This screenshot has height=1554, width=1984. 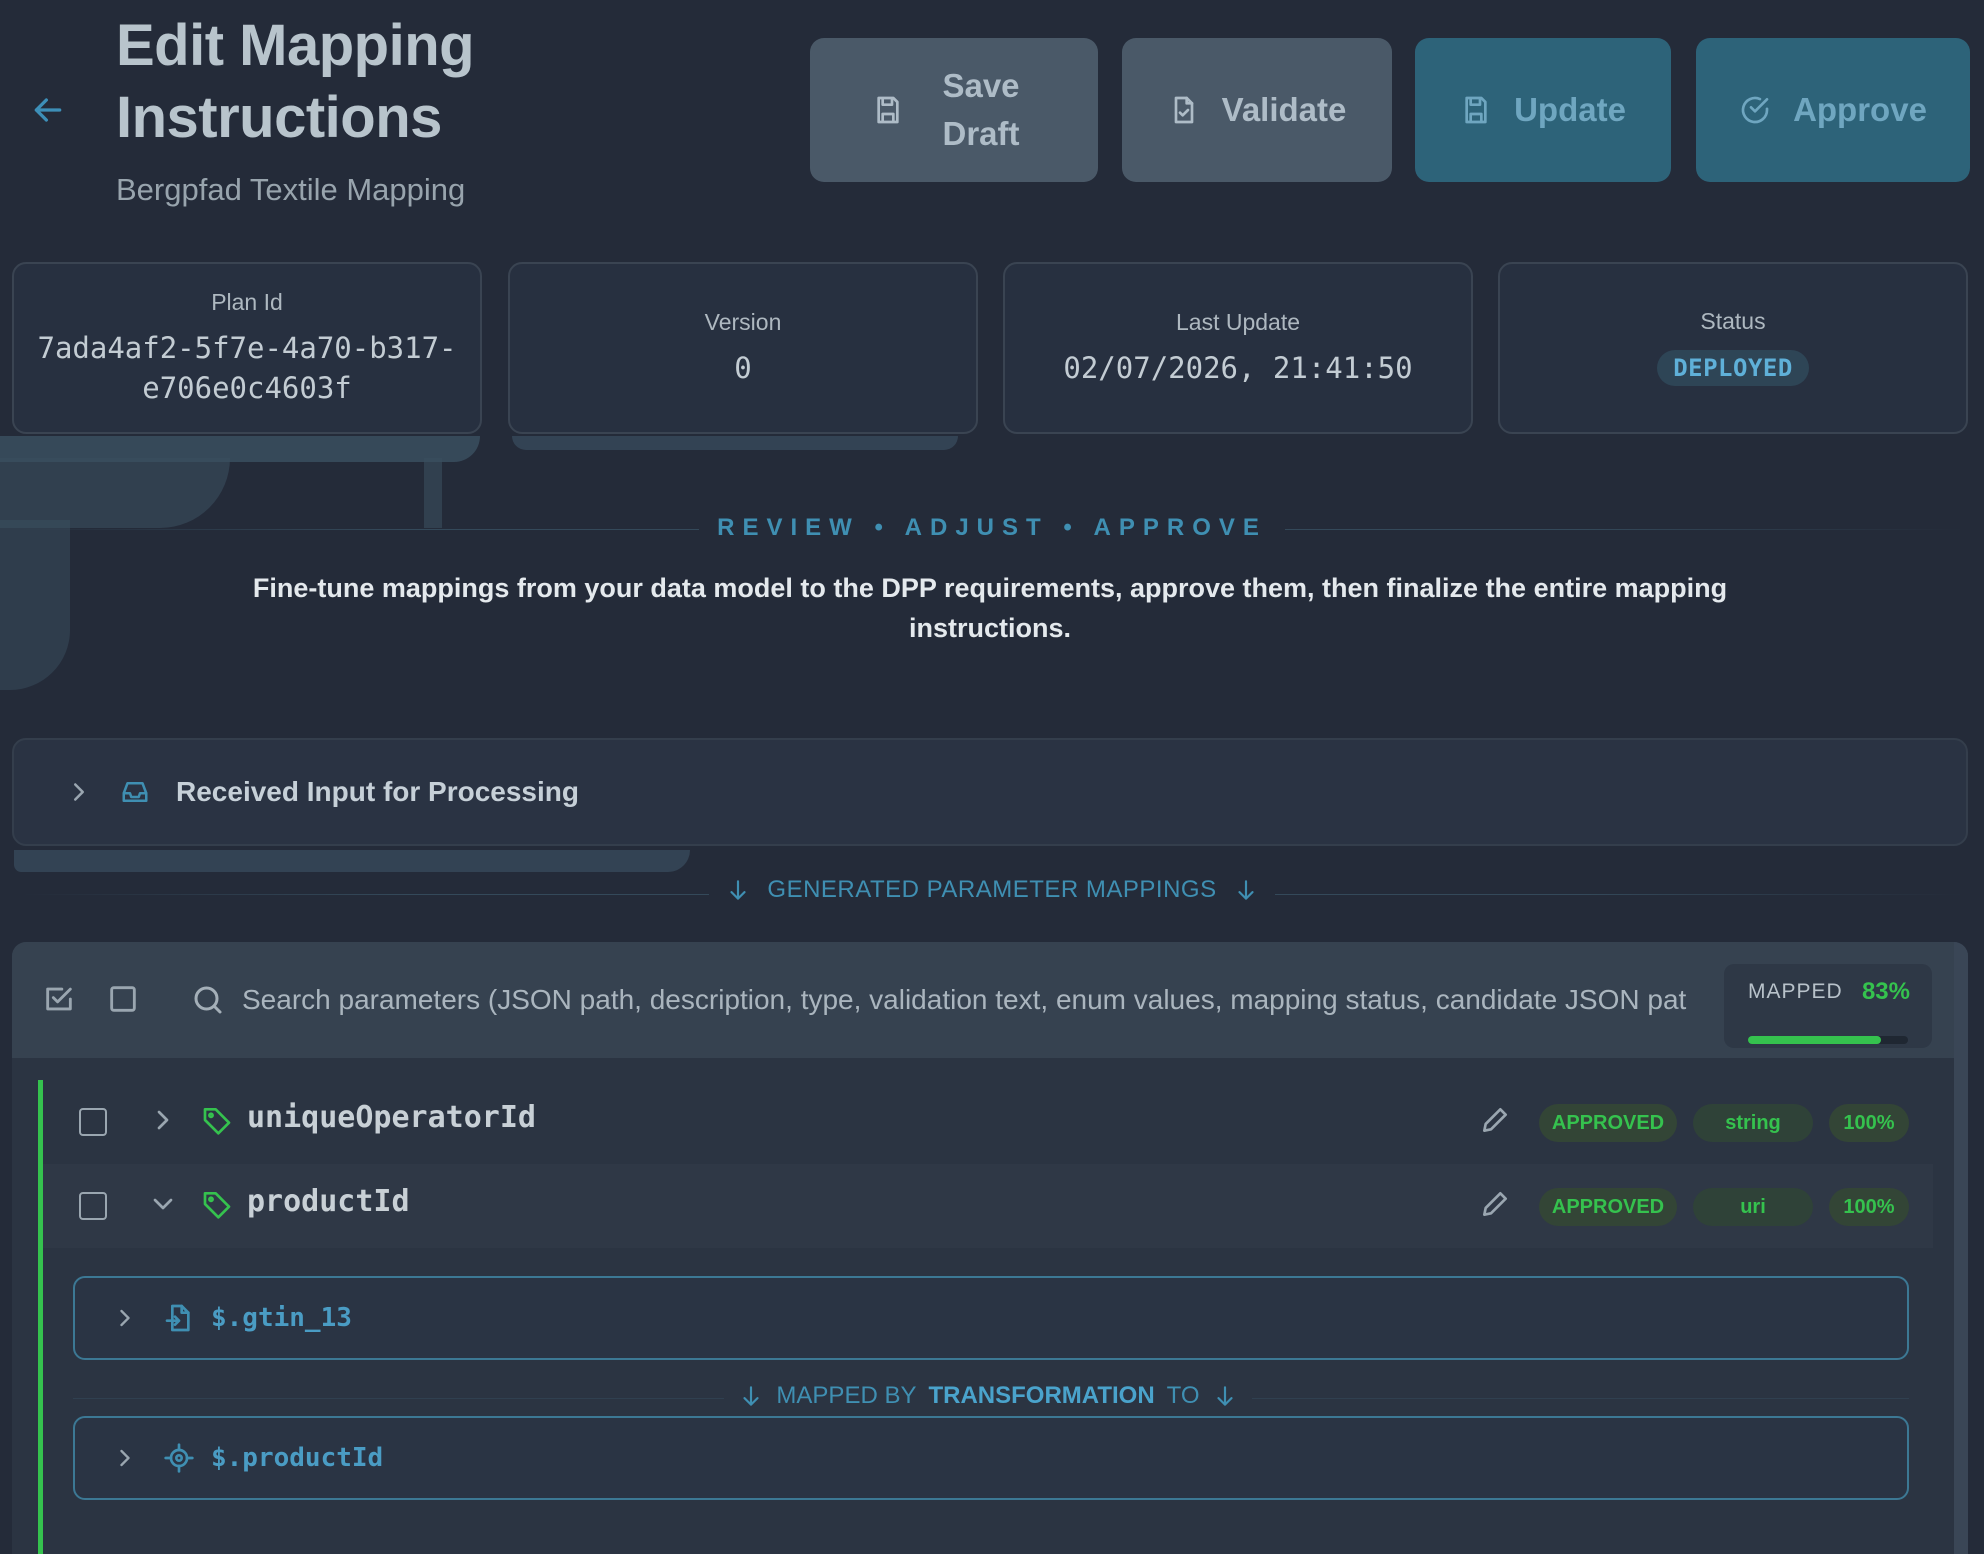 What do you see at coordinates (328, 1201) in the screenshot?
I see `parameter-name: productId` at bounding box center [328, 1201].